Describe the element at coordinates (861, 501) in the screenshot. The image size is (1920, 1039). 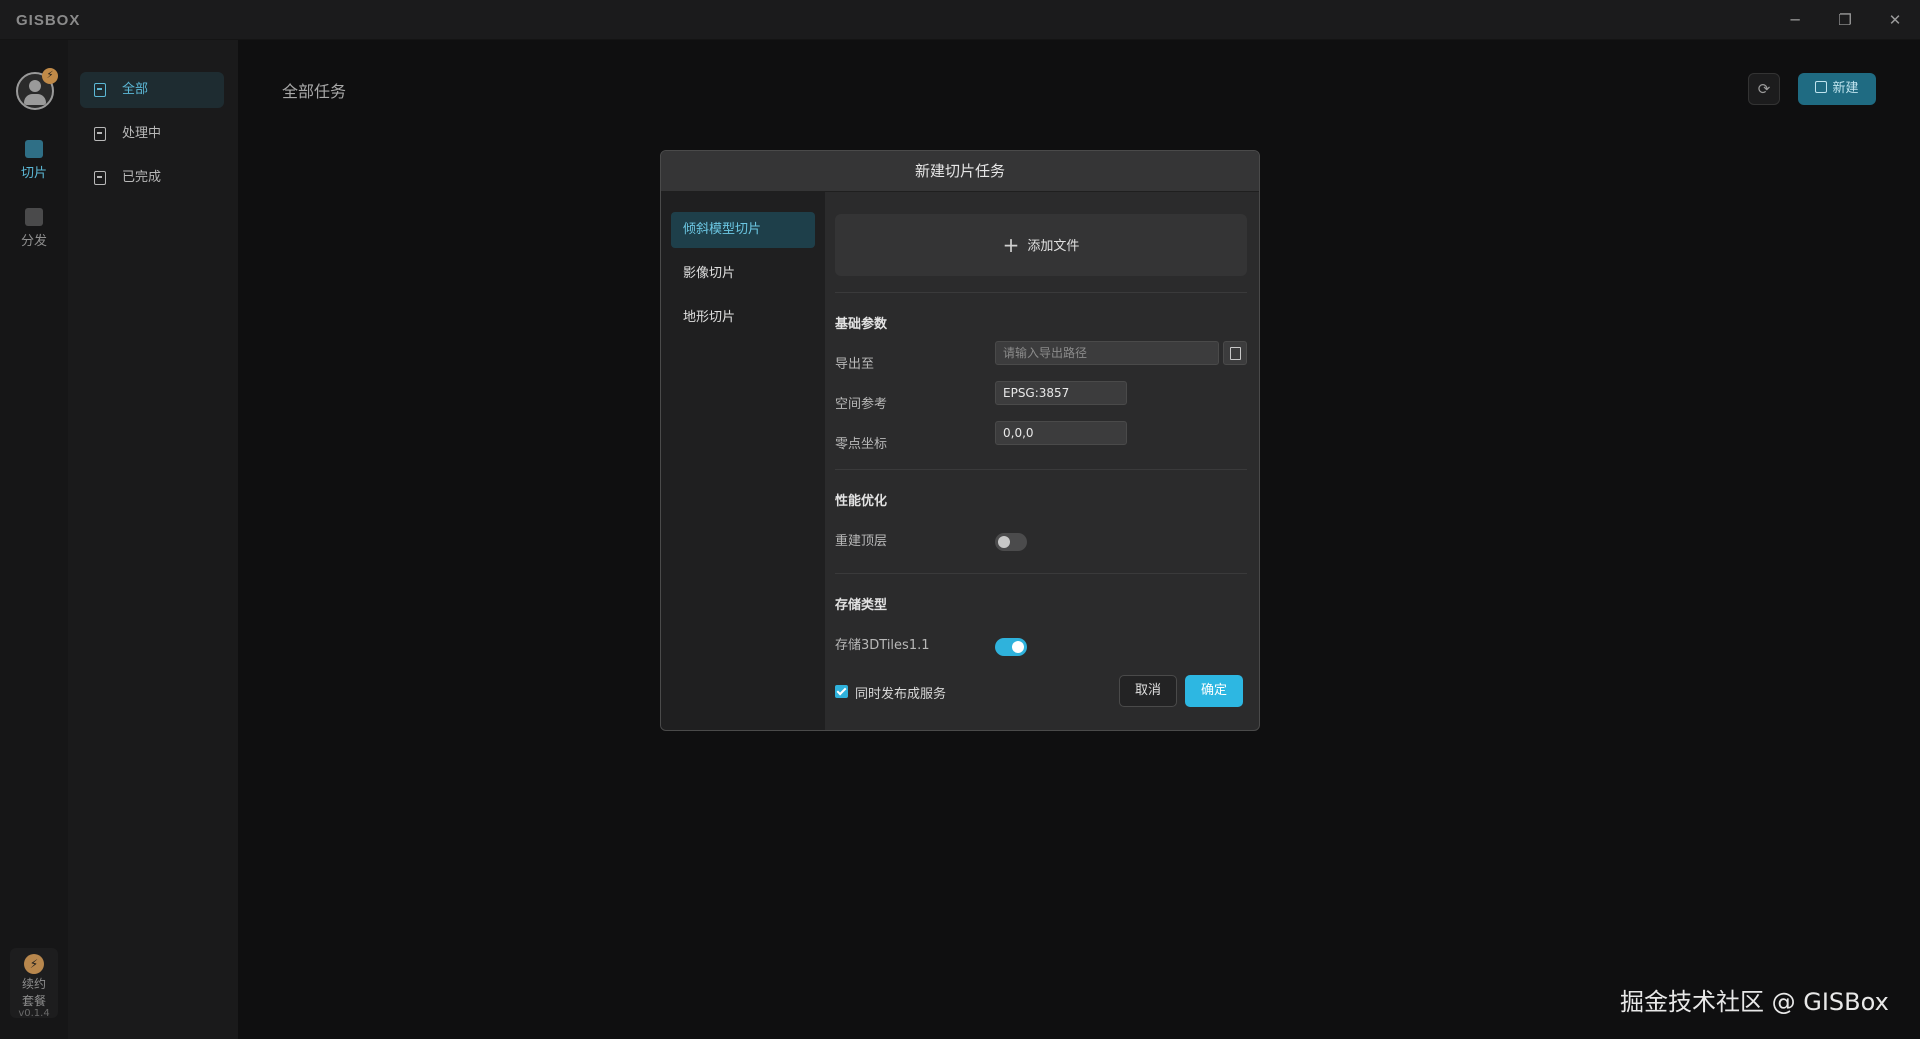
I see `section-perf-title: 性能优化` at that location.